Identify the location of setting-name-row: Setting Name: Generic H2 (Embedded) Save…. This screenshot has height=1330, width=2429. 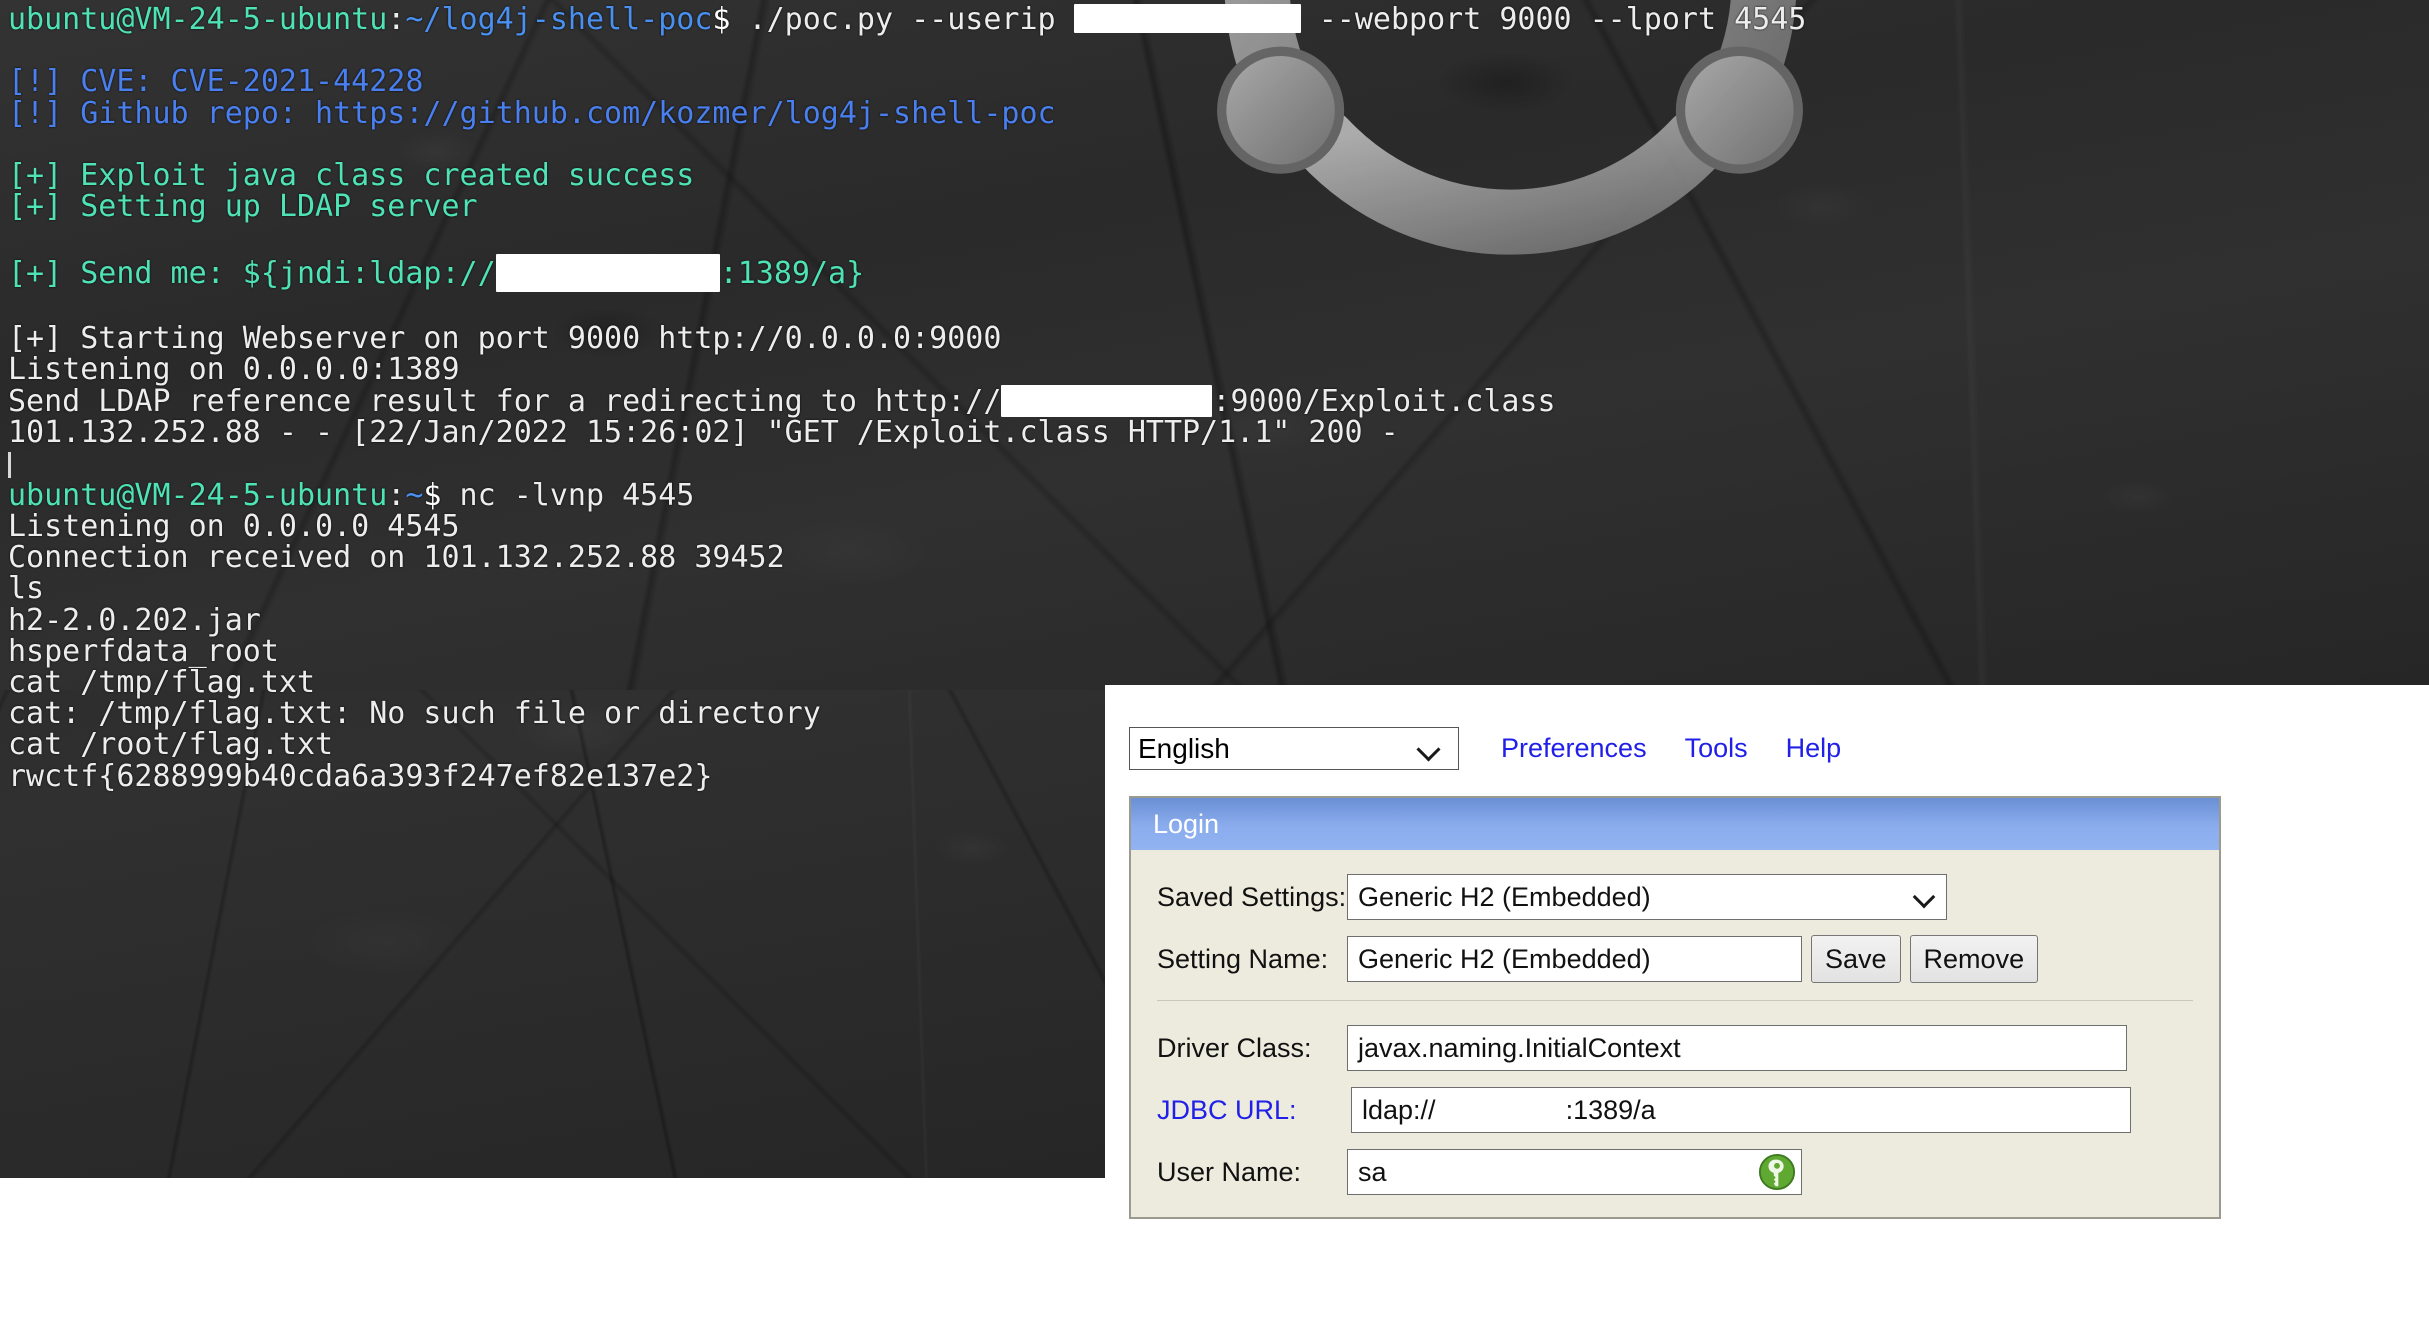
(1675, 959).